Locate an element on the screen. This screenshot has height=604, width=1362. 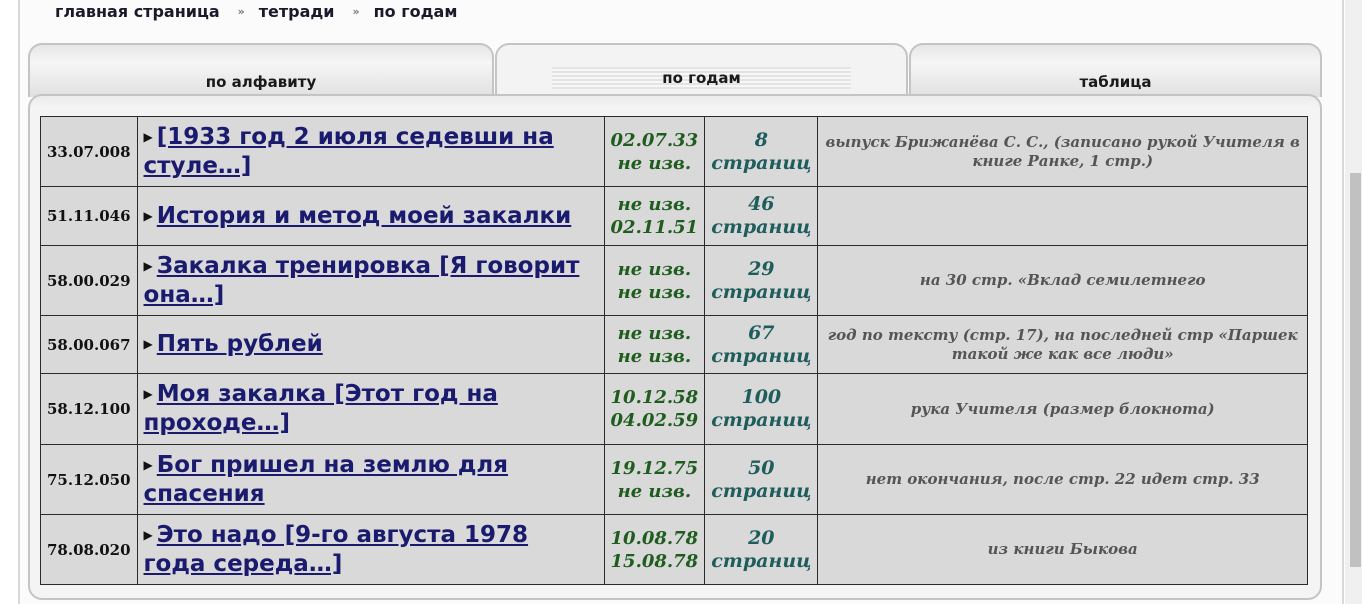
row-pages: 8 страниц is located at coordinates (761, 151).